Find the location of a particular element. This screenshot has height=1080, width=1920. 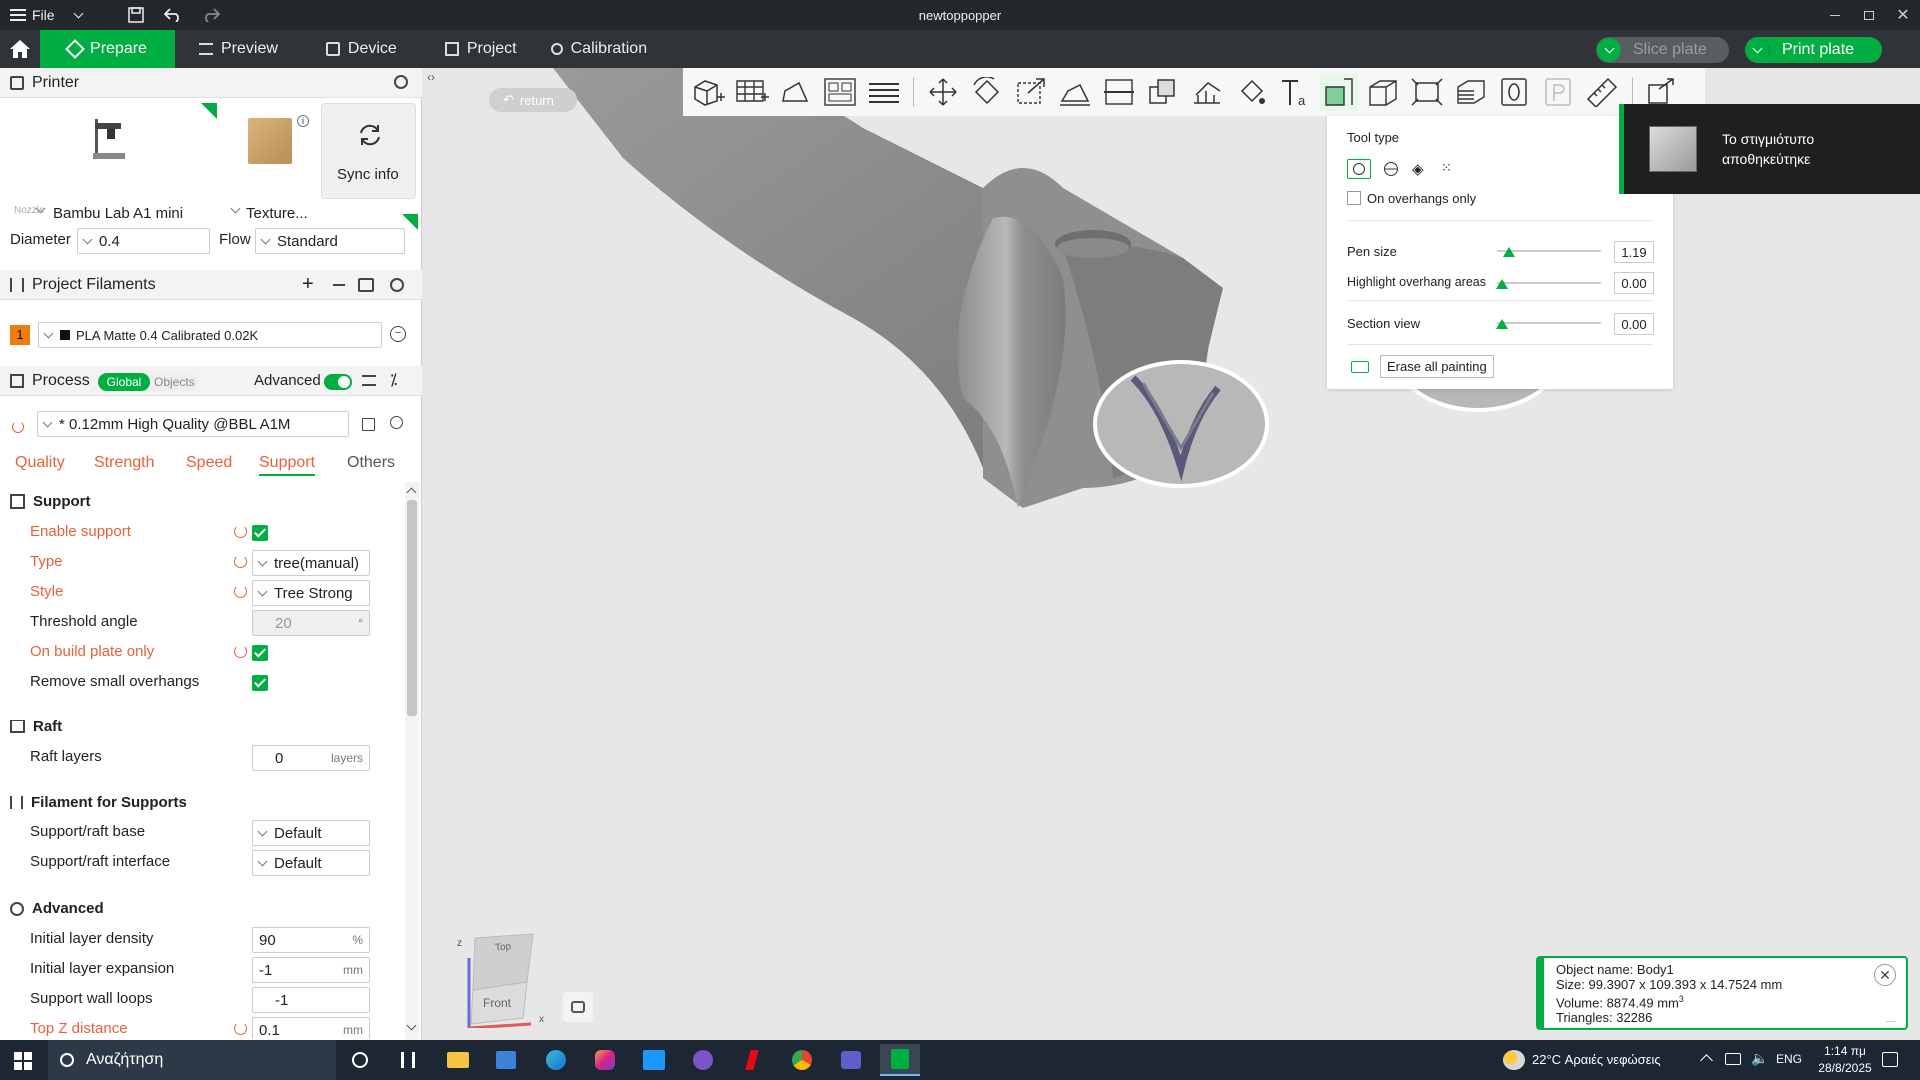

highlight-overhang-slider-knob is located at coordinates (1502, 284).